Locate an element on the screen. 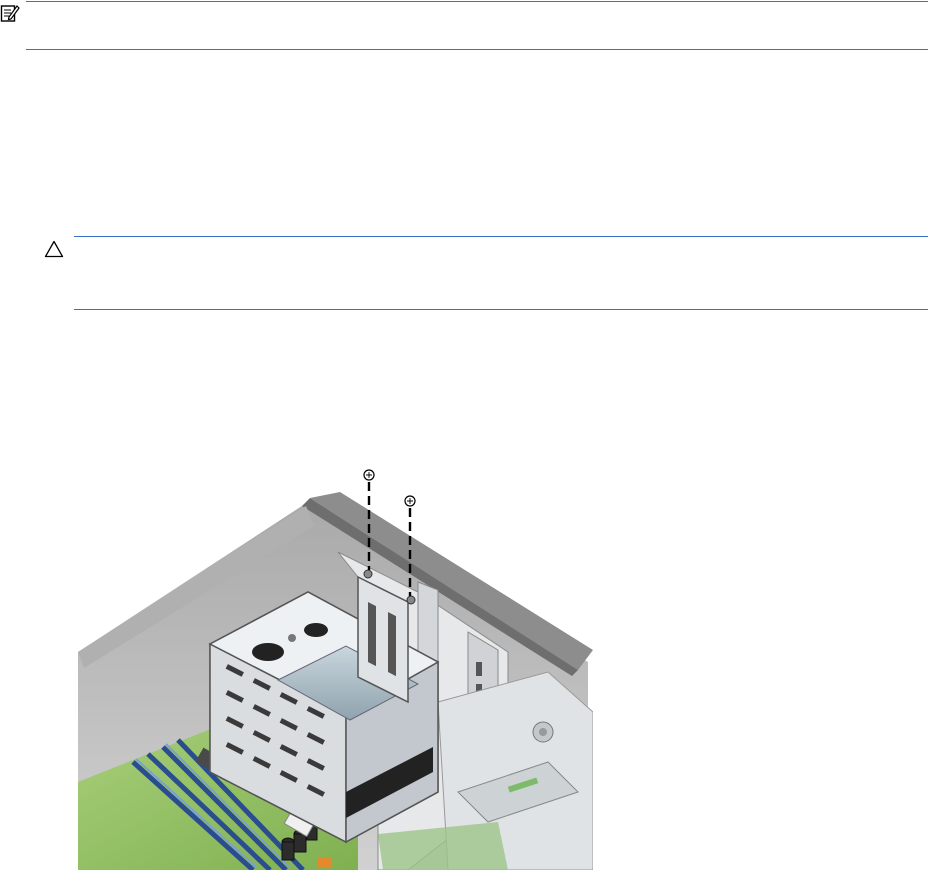  caution-bottom-rule is located at coordinates (501, 309).